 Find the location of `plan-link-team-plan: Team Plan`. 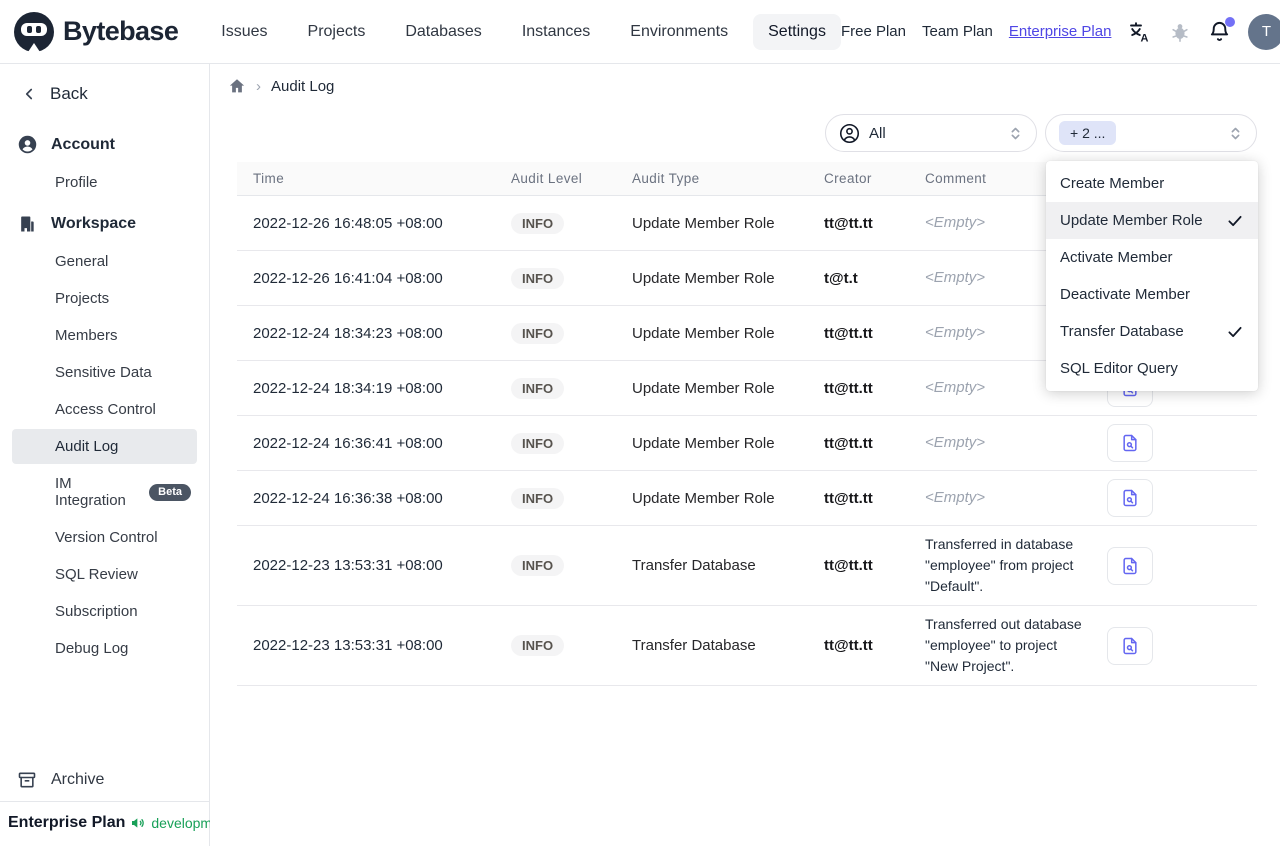

plan-link-team-plan: Team Plan is located at coordinates (957, 31).